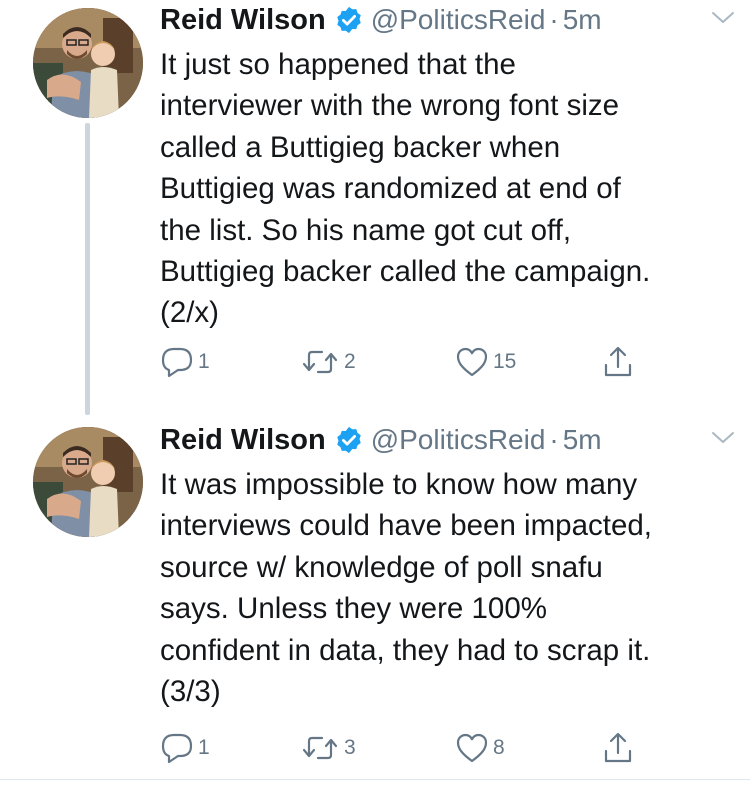 Image resolution: width=750 pixels, height=801 pixels. I want to click on like-count: 15, so click(505, 361).